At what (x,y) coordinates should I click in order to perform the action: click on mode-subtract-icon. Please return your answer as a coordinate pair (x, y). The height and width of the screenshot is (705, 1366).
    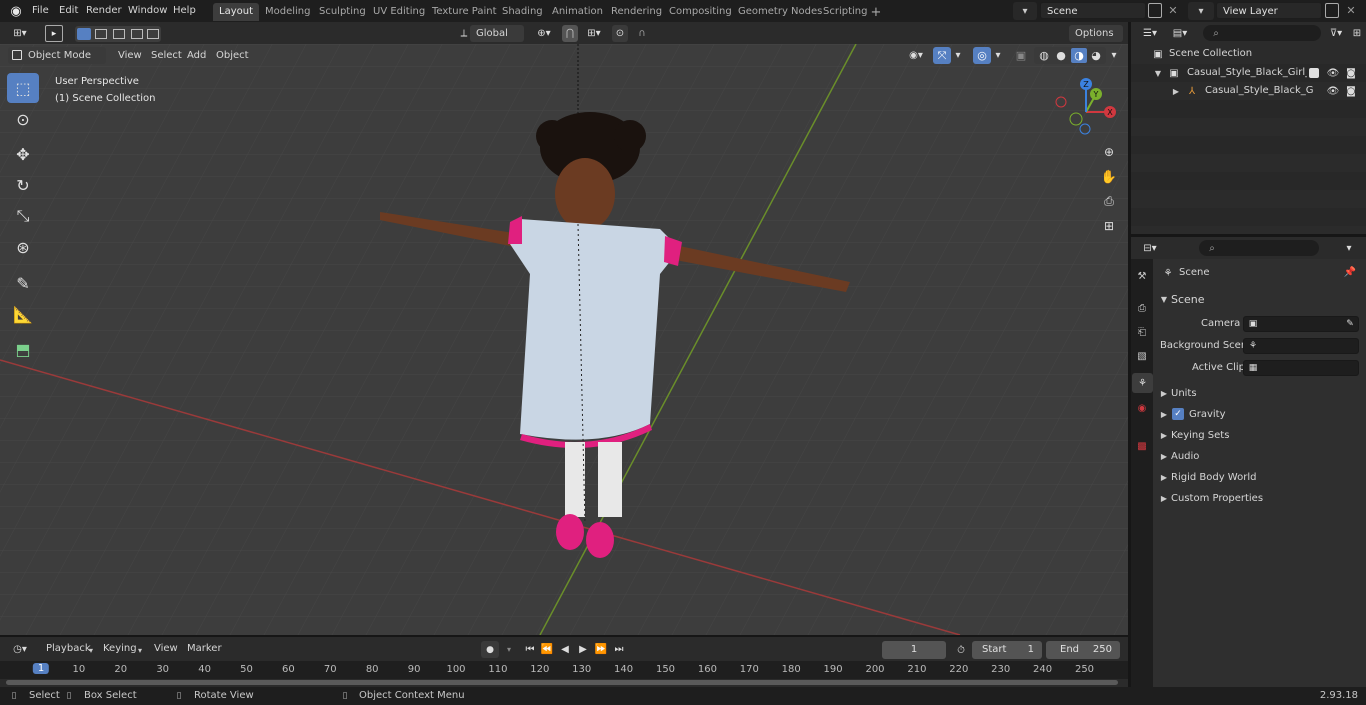
    Looking at the image, I should click on (119, 34).